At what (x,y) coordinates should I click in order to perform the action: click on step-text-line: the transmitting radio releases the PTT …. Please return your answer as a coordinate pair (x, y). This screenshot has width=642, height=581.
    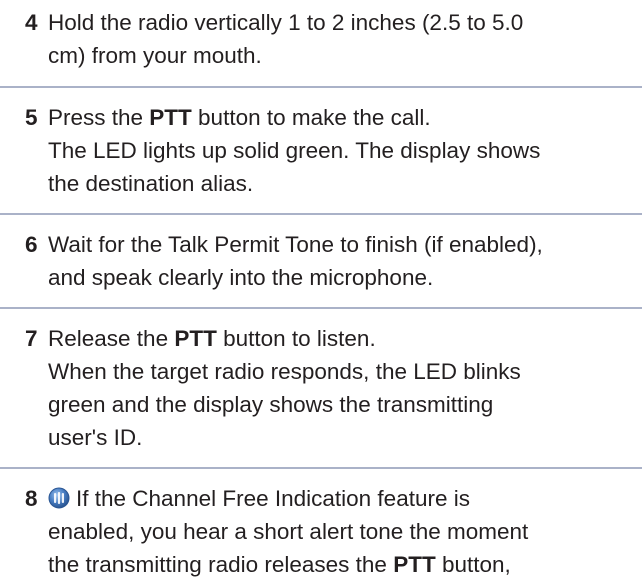
    Looking at the image, I should click on (341, 564).